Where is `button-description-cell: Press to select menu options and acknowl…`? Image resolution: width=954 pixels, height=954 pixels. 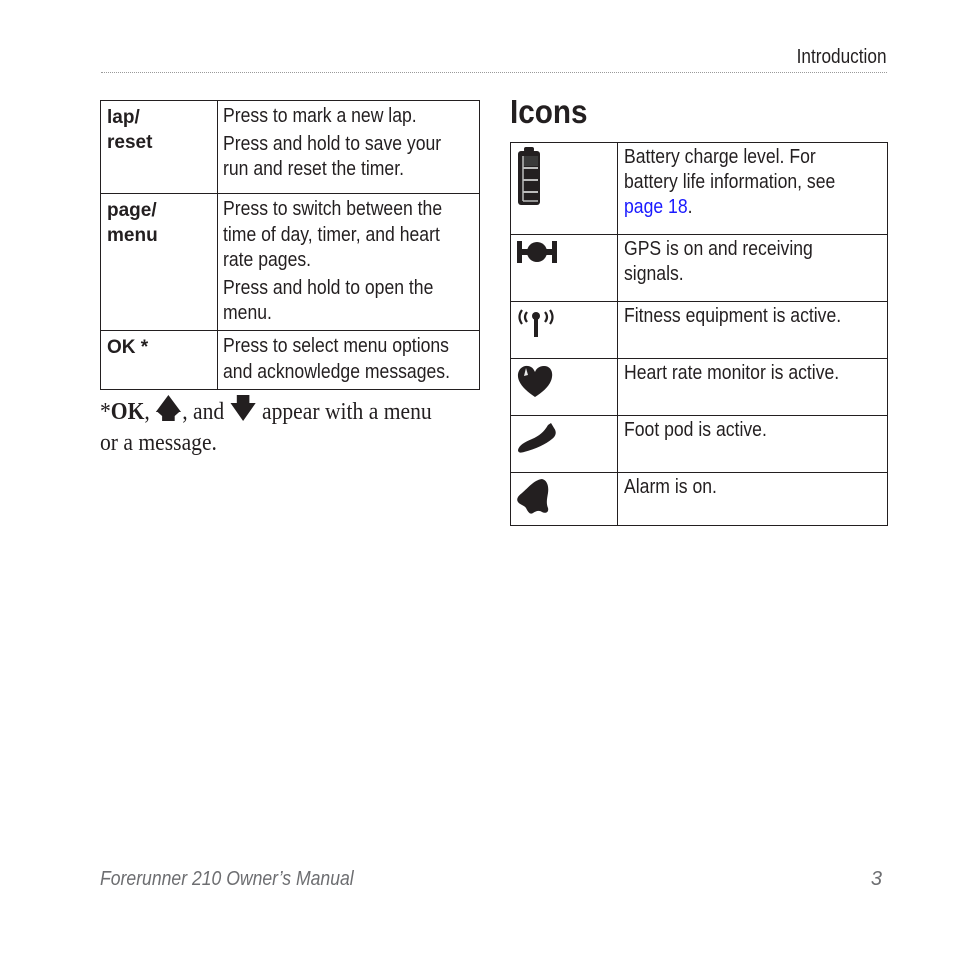 button-description-cell: Press to select menu options and acknowl… is located at coordinates (348, 360).